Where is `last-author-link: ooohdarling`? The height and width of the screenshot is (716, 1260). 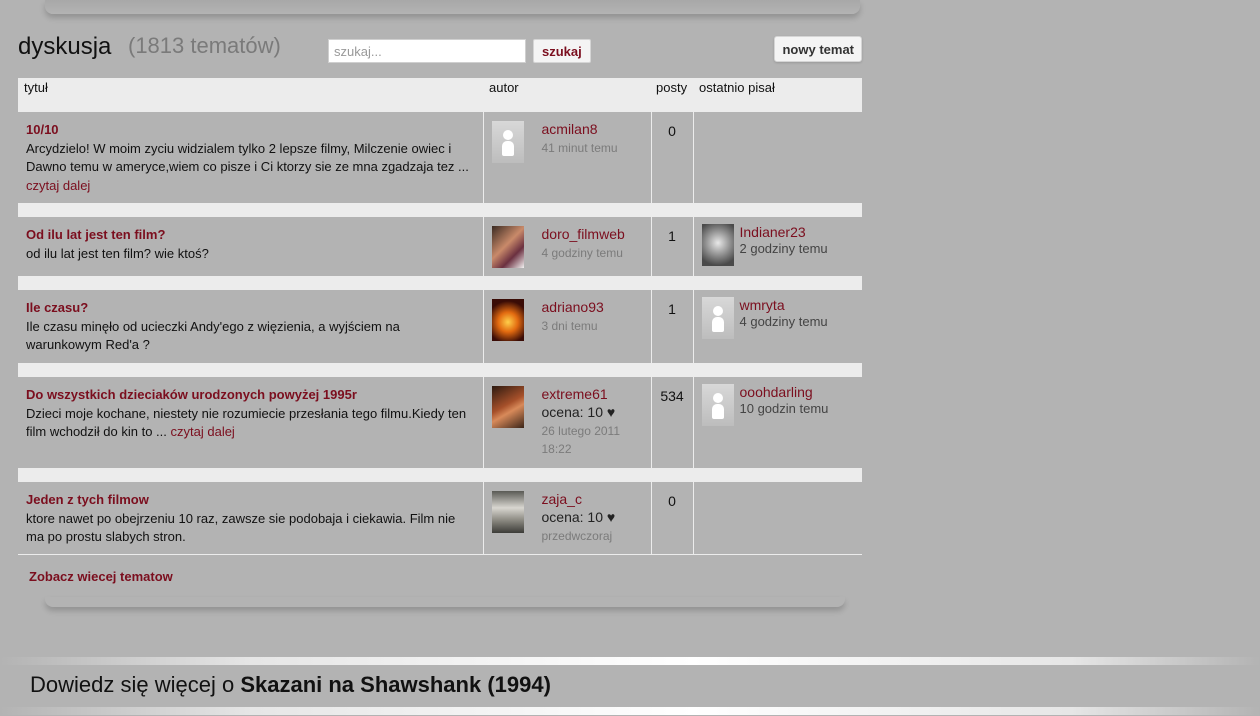
last-author-link: ooohdarling is located at coordinates (784, 392).